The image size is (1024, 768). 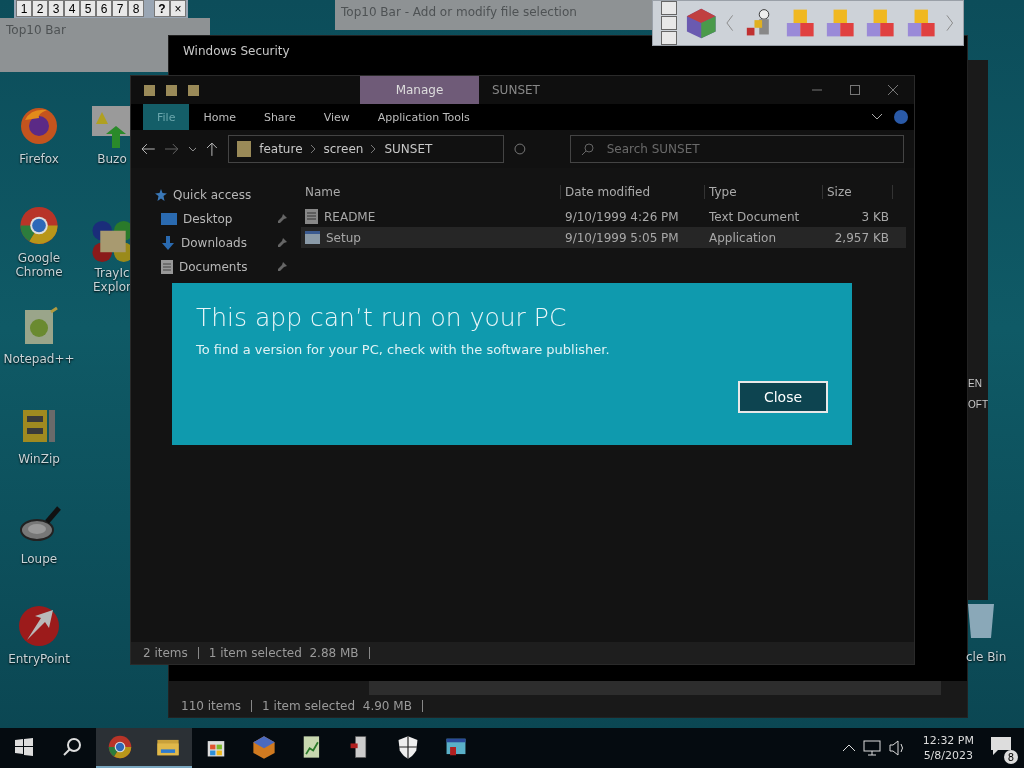 What do you see at coordinates (36, 30) in the screenshot?
I see `window-title: Top10 Bar` at bounding box center [36, 30].